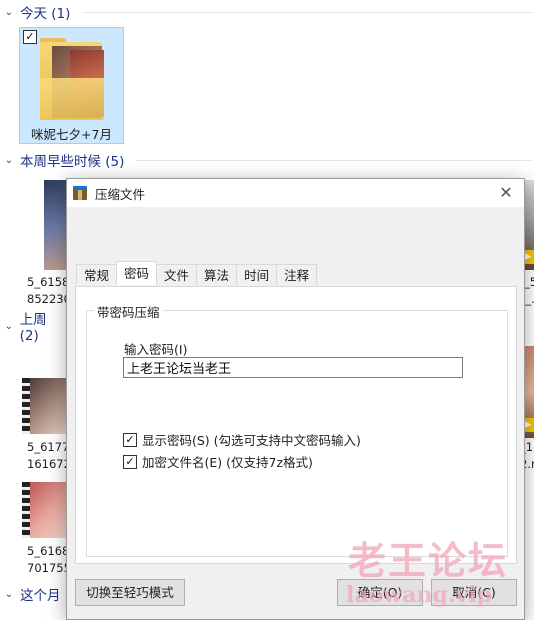  What do you see at coordinates (257, 274) in the screenshot?
I see `tab-time: 时间` at bounding box center [257, 274].